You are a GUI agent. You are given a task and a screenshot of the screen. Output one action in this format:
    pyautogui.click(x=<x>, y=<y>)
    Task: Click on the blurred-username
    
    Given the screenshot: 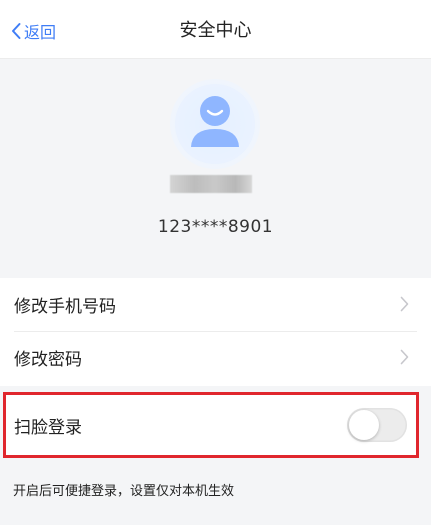 What is the action you would take?
    pyautogui.click(x=211, y=184)
    